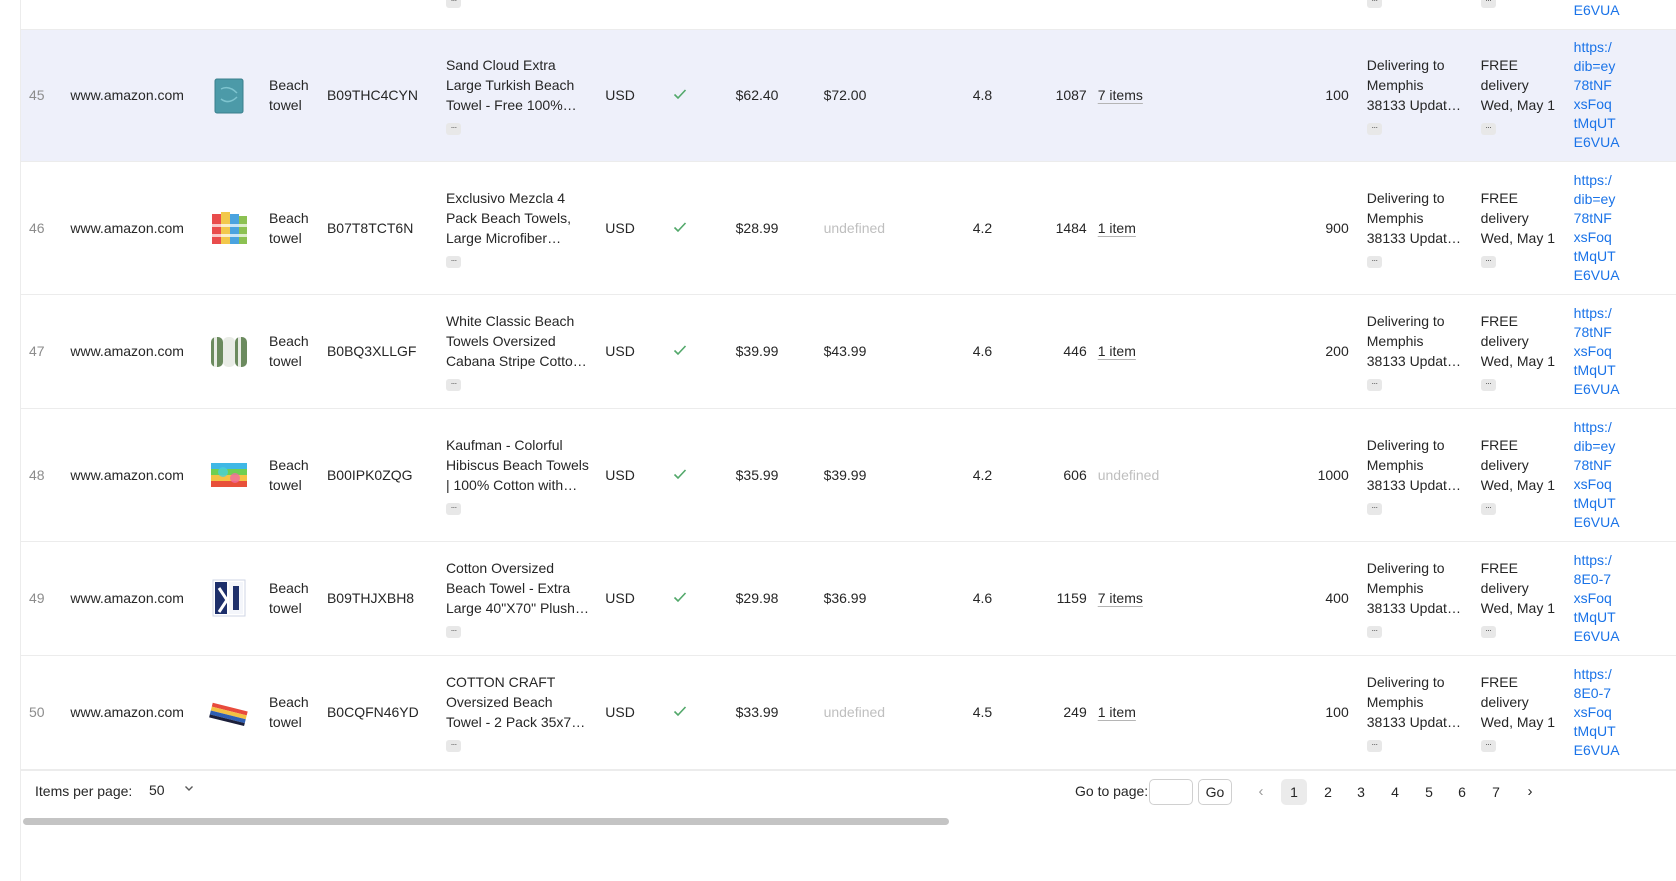  I want to click on go-to-page-input, so click(1171, 792).